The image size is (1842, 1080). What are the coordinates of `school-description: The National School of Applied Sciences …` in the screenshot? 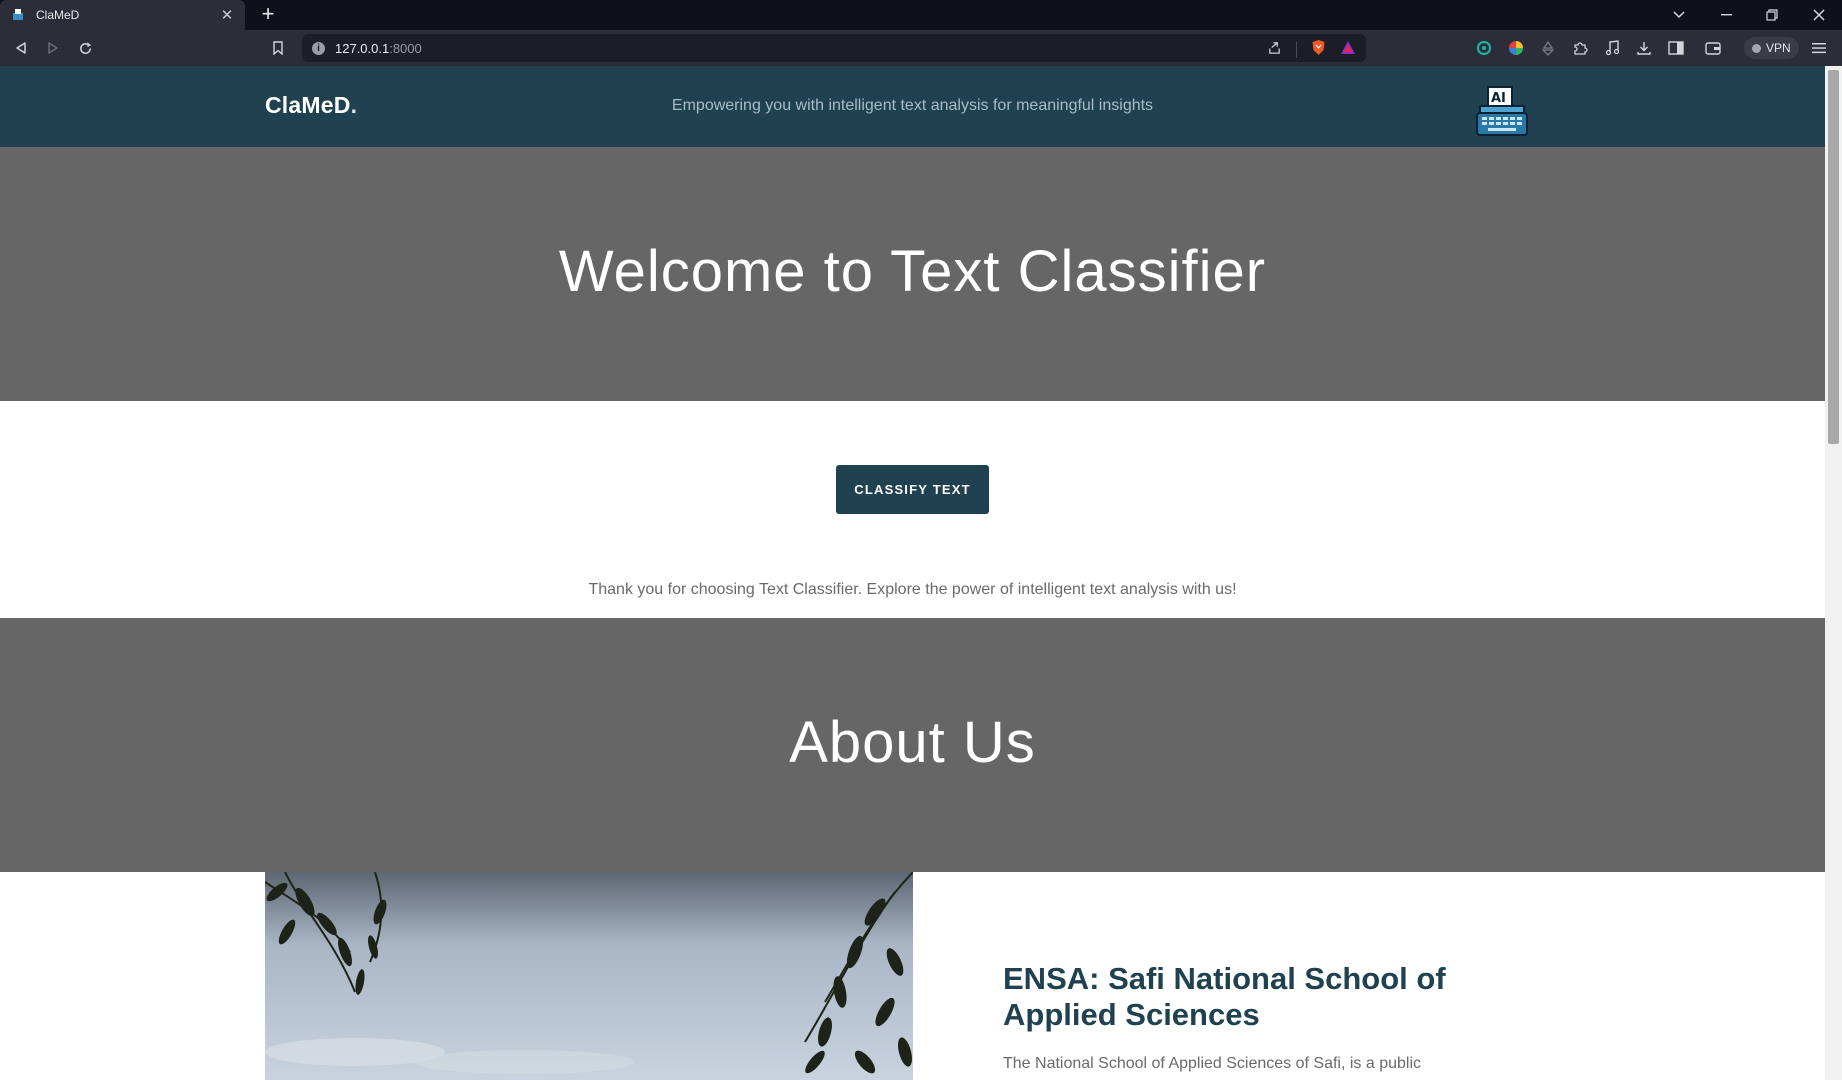 It's located at (1212, 1063).